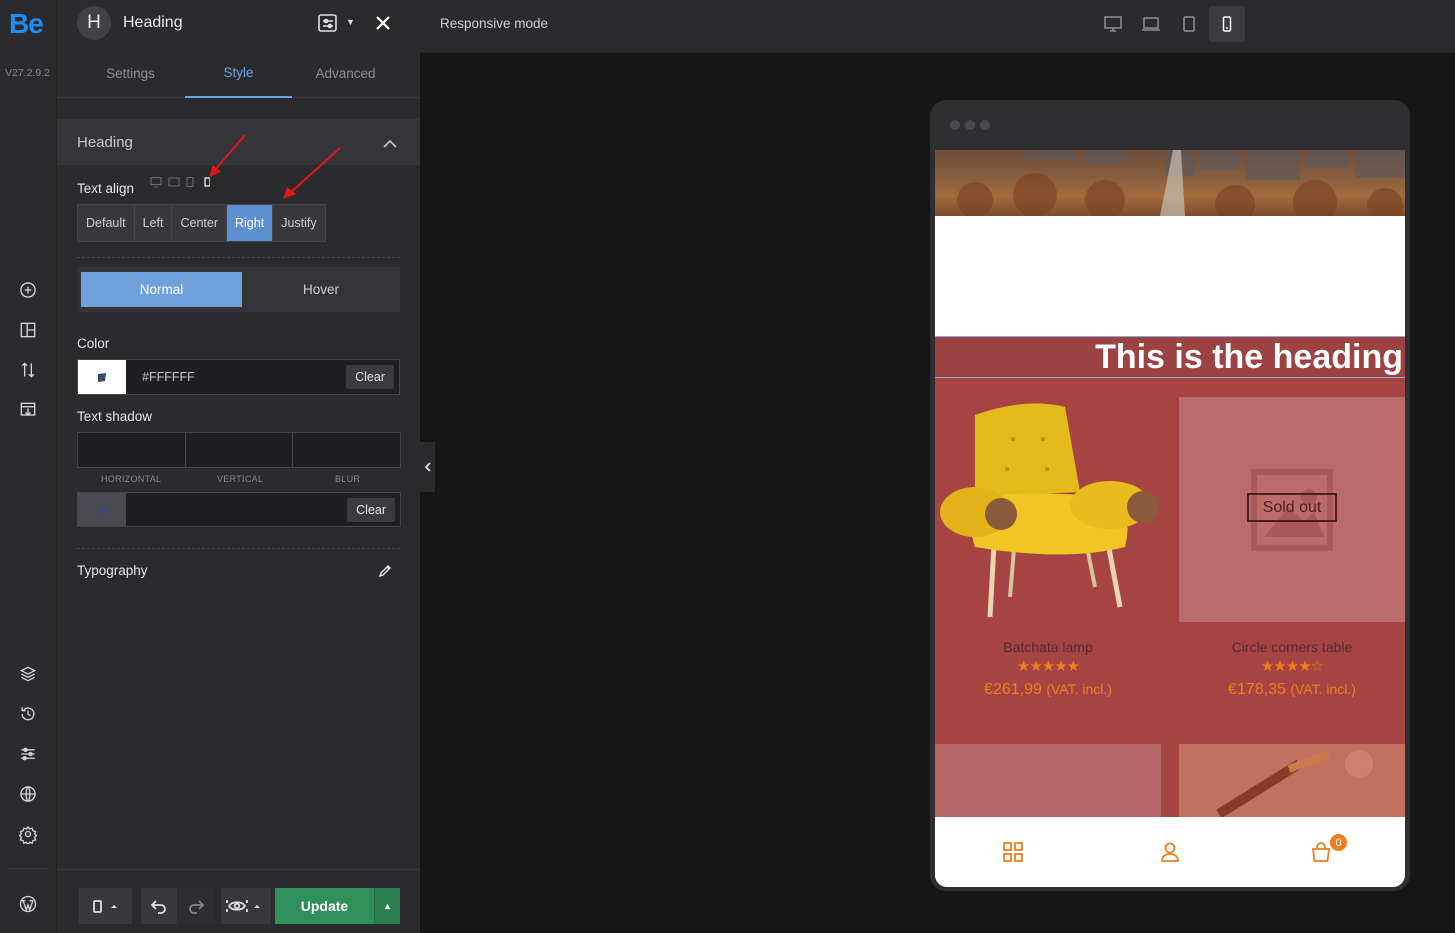 Image resolution: width=1455 pixels, height=933 pixels. Describe the element at coordinates (371, 510) in the screenshot. I see `shadow-clear-button: Clear` at that location.